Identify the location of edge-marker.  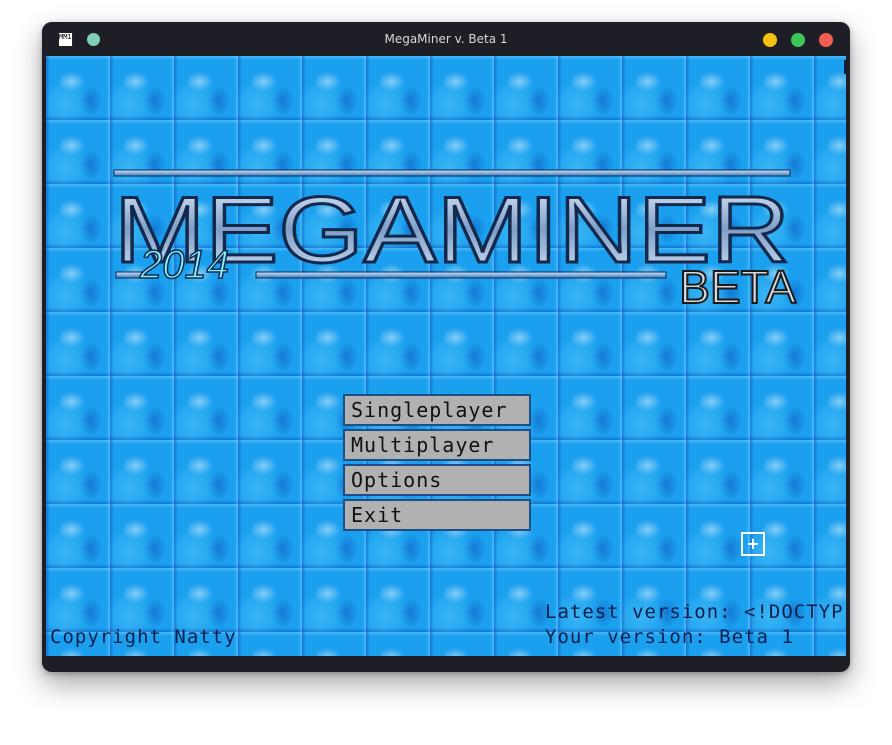
(845, 67).